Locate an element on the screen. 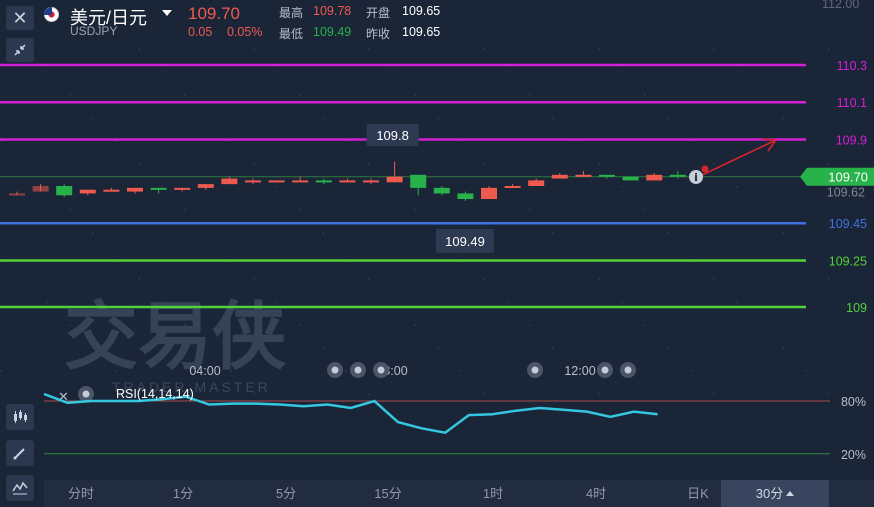  close-button: ✕ is located at coordinates (20, 18).